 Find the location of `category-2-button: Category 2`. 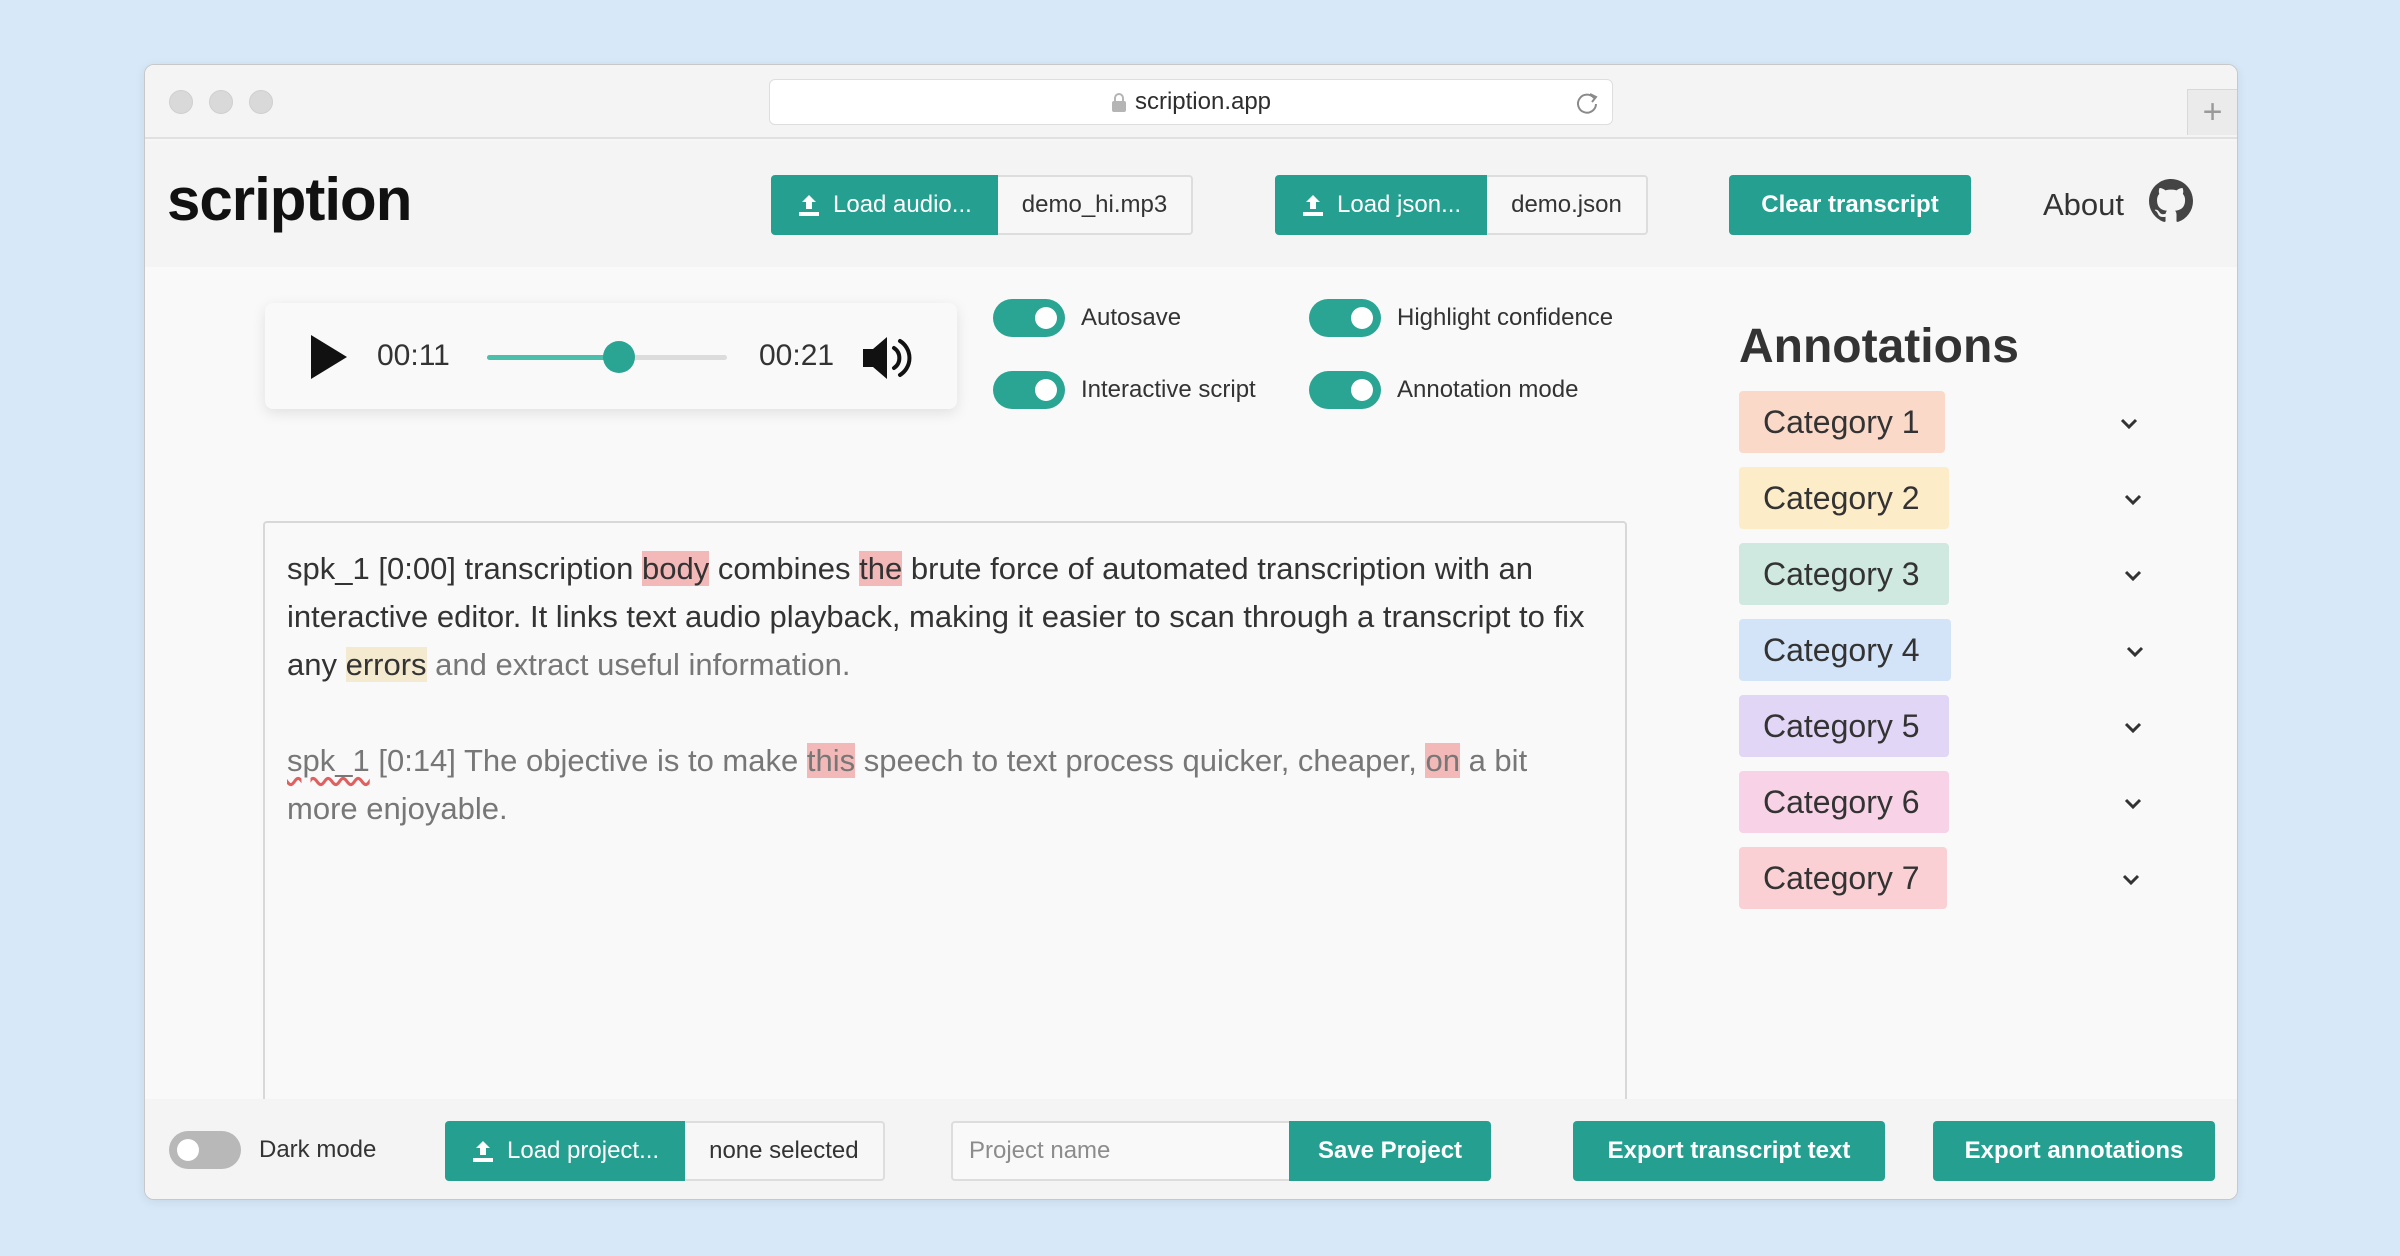

category-2-button: Category 2 is located at coordinates (1844, 498).